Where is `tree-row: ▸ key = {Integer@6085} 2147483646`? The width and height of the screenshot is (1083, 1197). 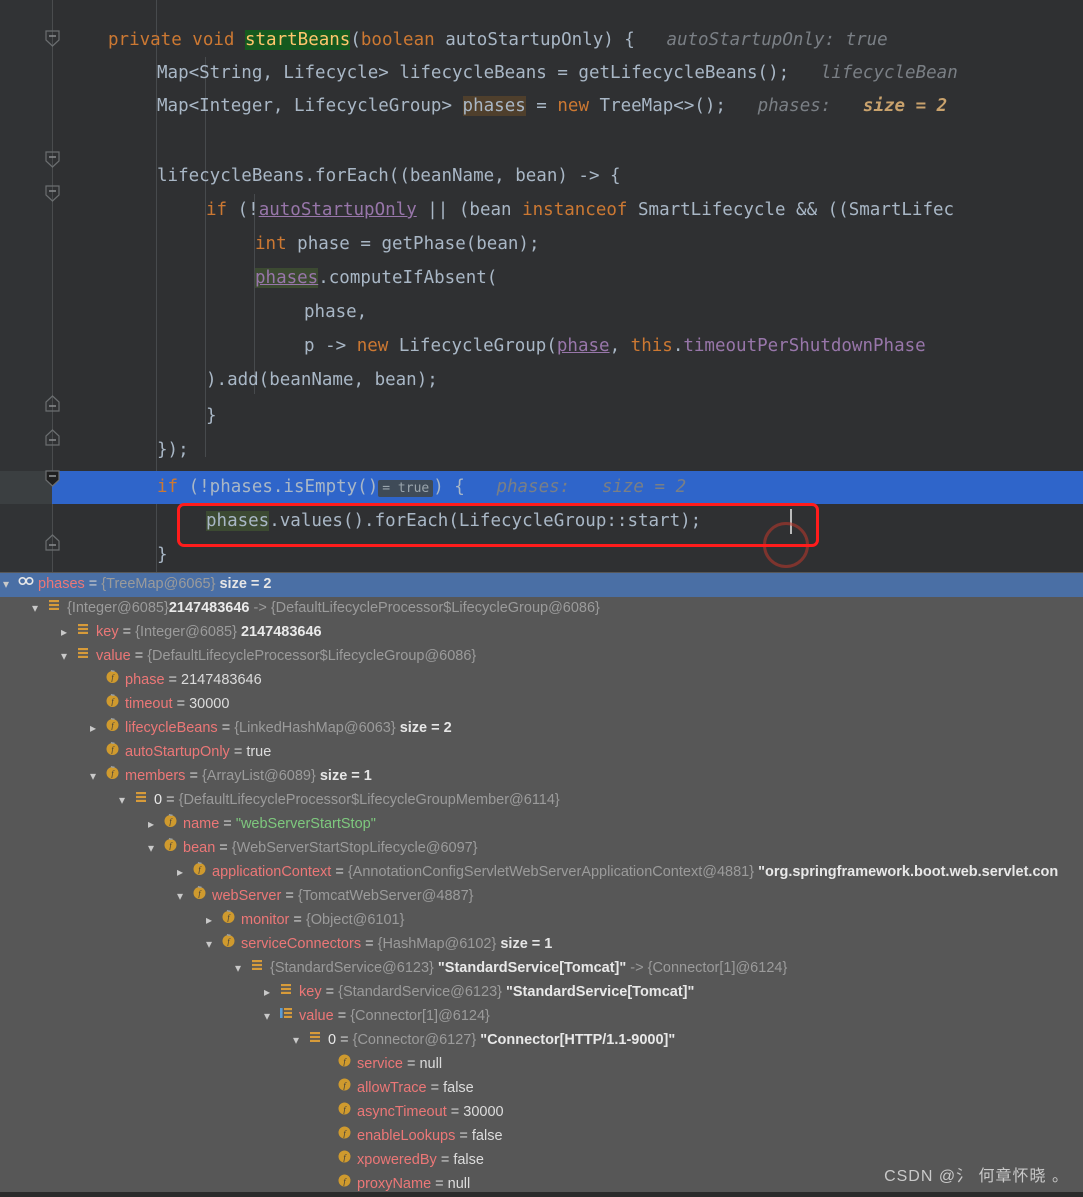 tree-row: ▸ key = {Integer@6085} 2147483646 is located at coordinates (541, 633).